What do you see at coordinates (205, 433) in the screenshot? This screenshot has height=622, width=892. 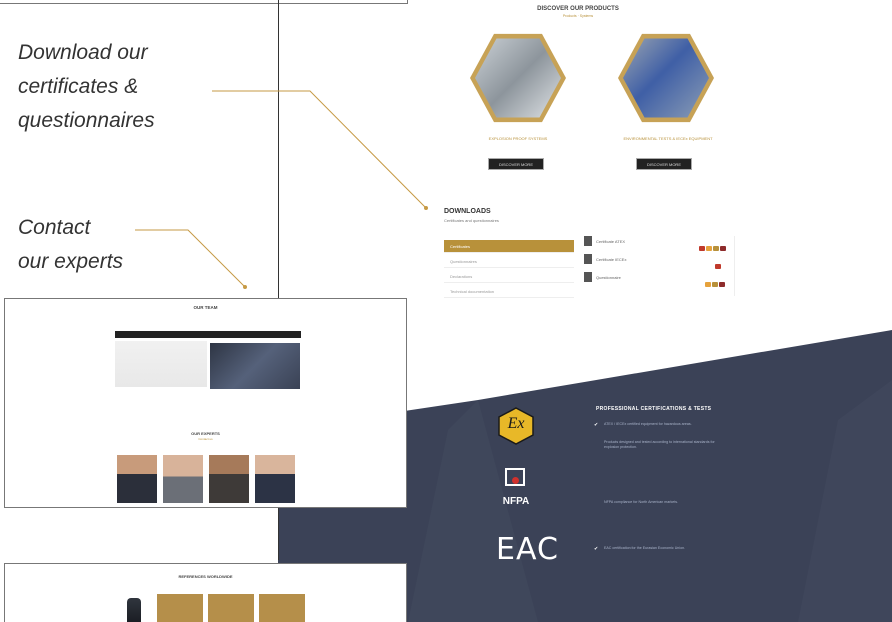 I see `team-section-title: OUR EXPERTS` at bounding box center [205, 433].